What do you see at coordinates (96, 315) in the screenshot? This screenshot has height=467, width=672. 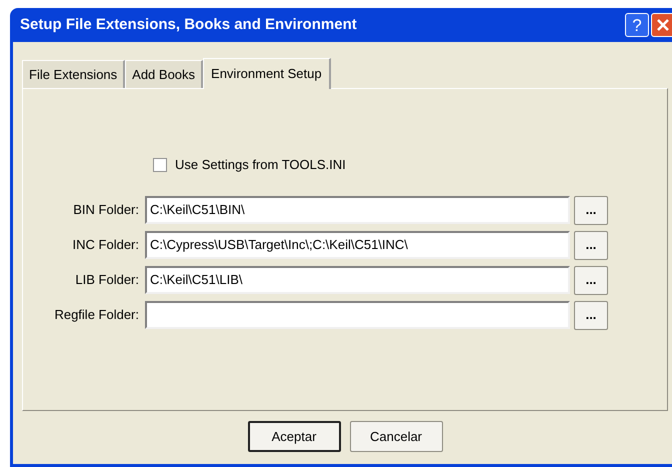 I see `folder-label: Regfile Folder:` at bounding box center [96, 315].